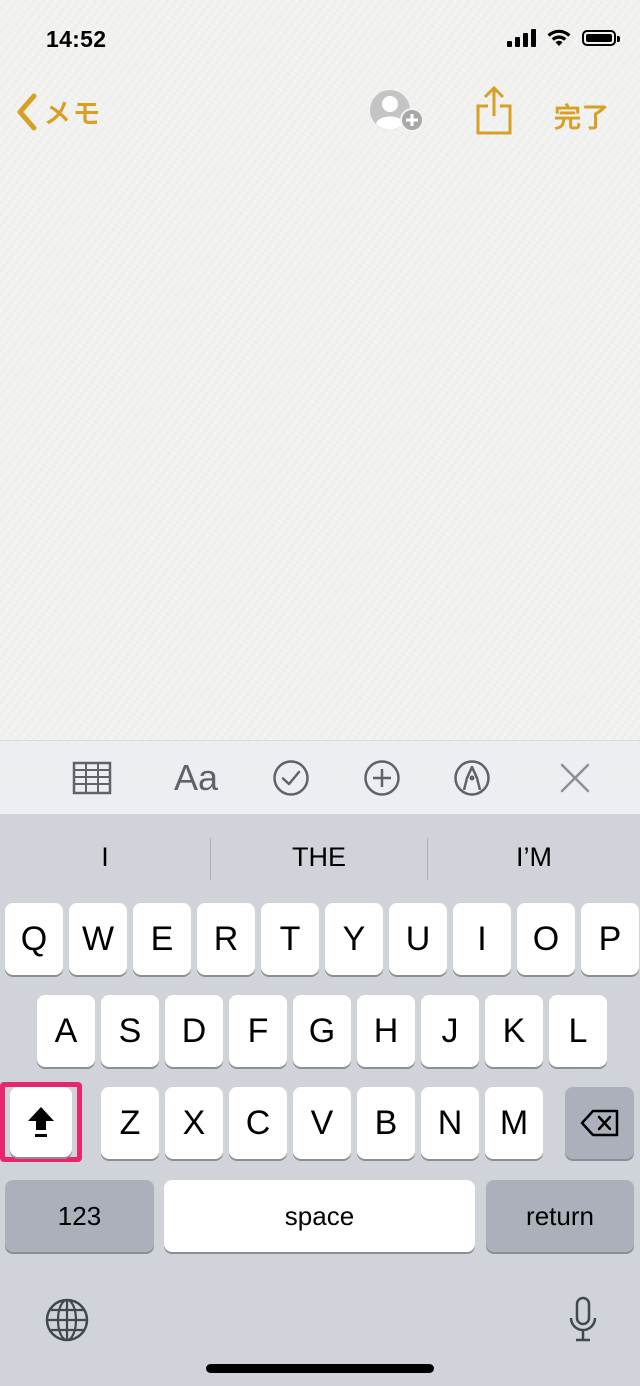  Describe the element at coordinates (322, 1031) in the screenshot. I see `key-g: G` at that location.